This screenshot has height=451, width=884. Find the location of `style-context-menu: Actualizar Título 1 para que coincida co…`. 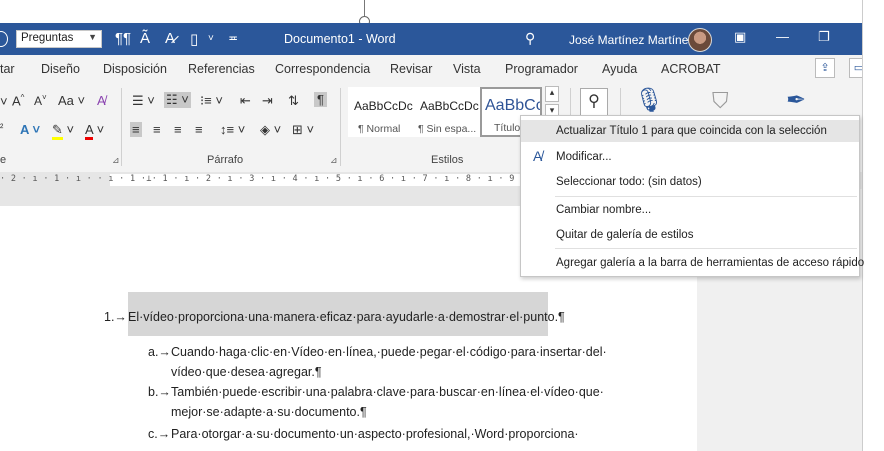

style-context-menu: Actualizar Título 1 para que coincida co… is located at coordinates (692, 196).